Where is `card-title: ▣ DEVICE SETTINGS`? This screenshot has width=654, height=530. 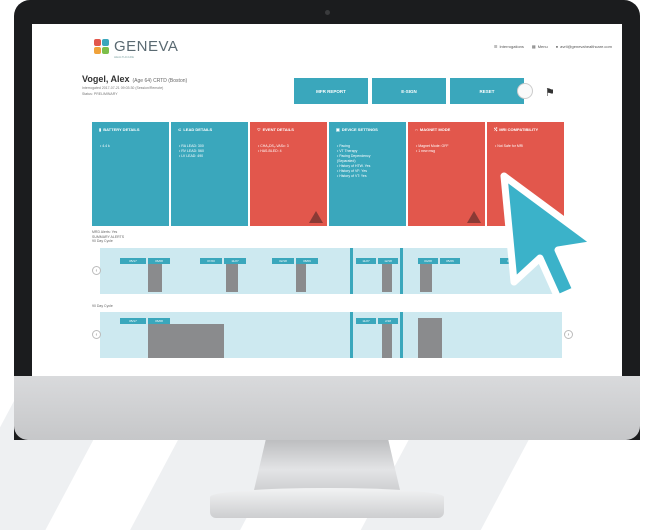 card-title: ▣ DEVICE SETTINGS is located at coordinates (369, 129).